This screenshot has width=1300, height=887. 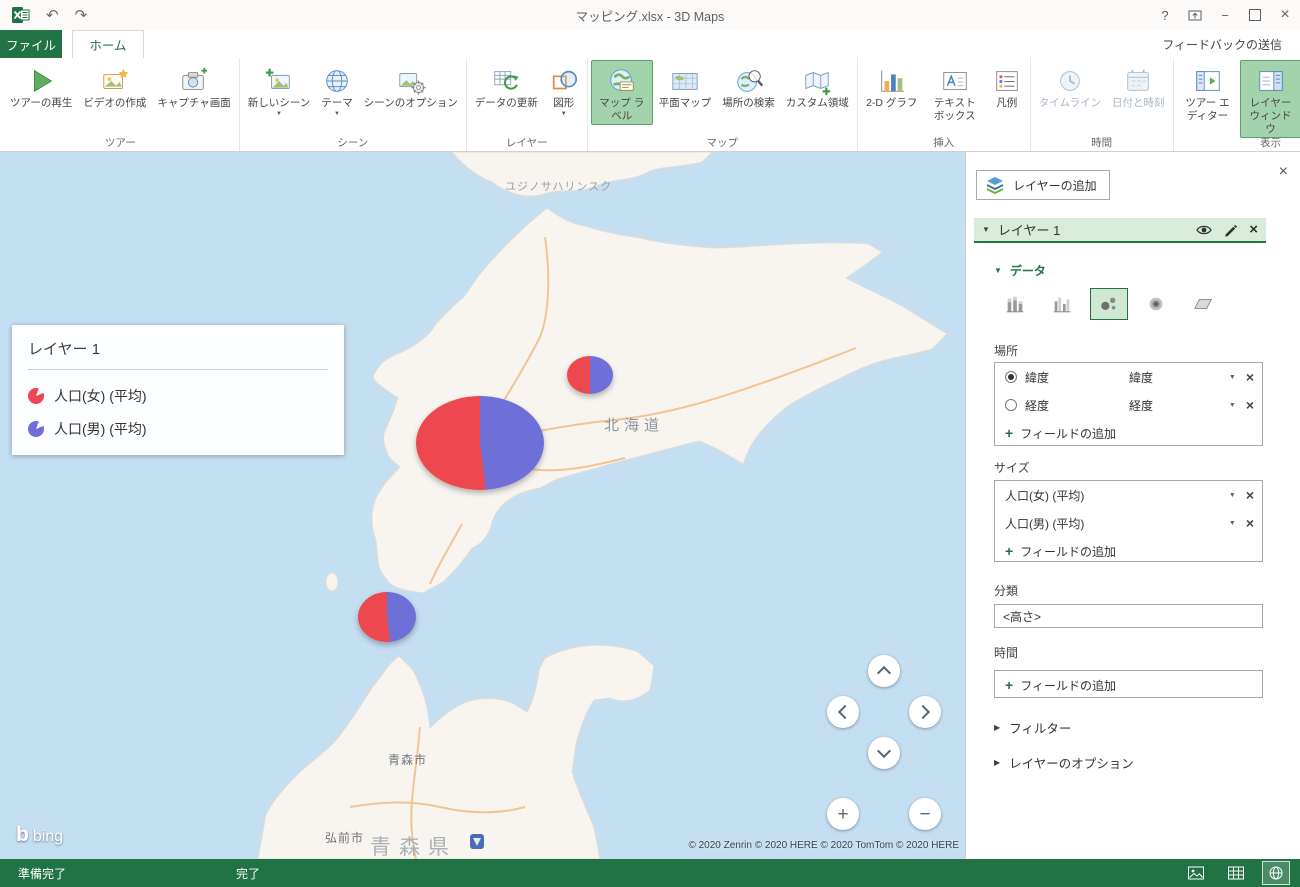 What do you see at coordinates (1128, 377) in the screenshot?
I see `latitude-field-row: 緯度 緯度 ▼ ×` at bounding box center [1128, 377].